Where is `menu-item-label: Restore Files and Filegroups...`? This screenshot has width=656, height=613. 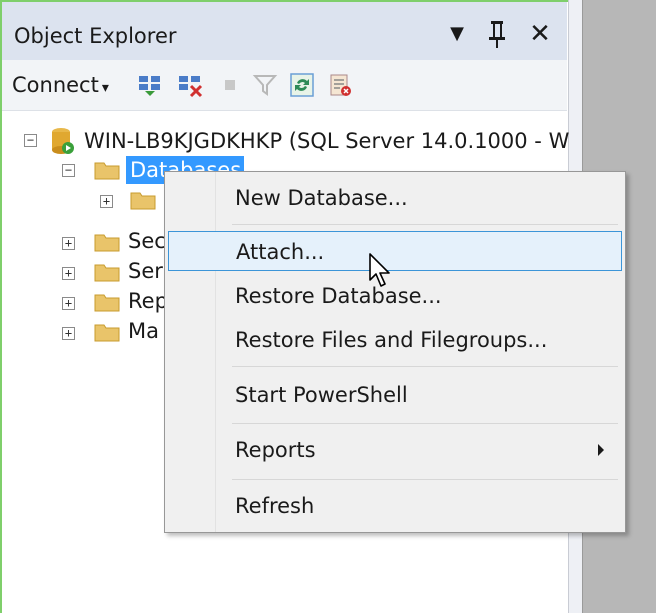
menu-item-label: Restore Files and Filegroups... is located at coordinates (391, 340).